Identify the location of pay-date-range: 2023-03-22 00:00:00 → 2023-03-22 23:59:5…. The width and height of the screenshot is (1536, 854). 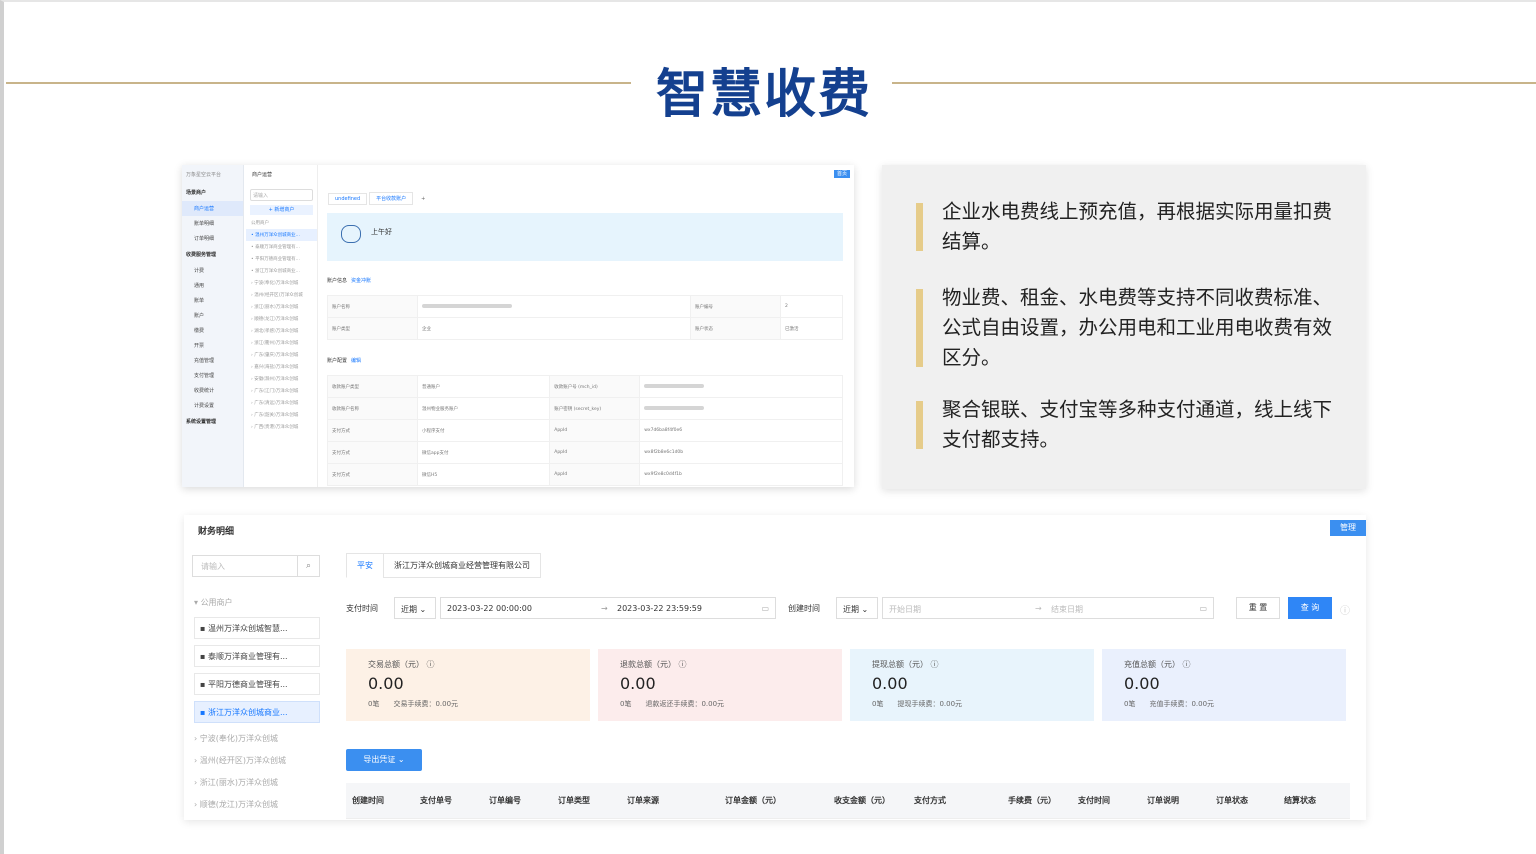
(608, 608).